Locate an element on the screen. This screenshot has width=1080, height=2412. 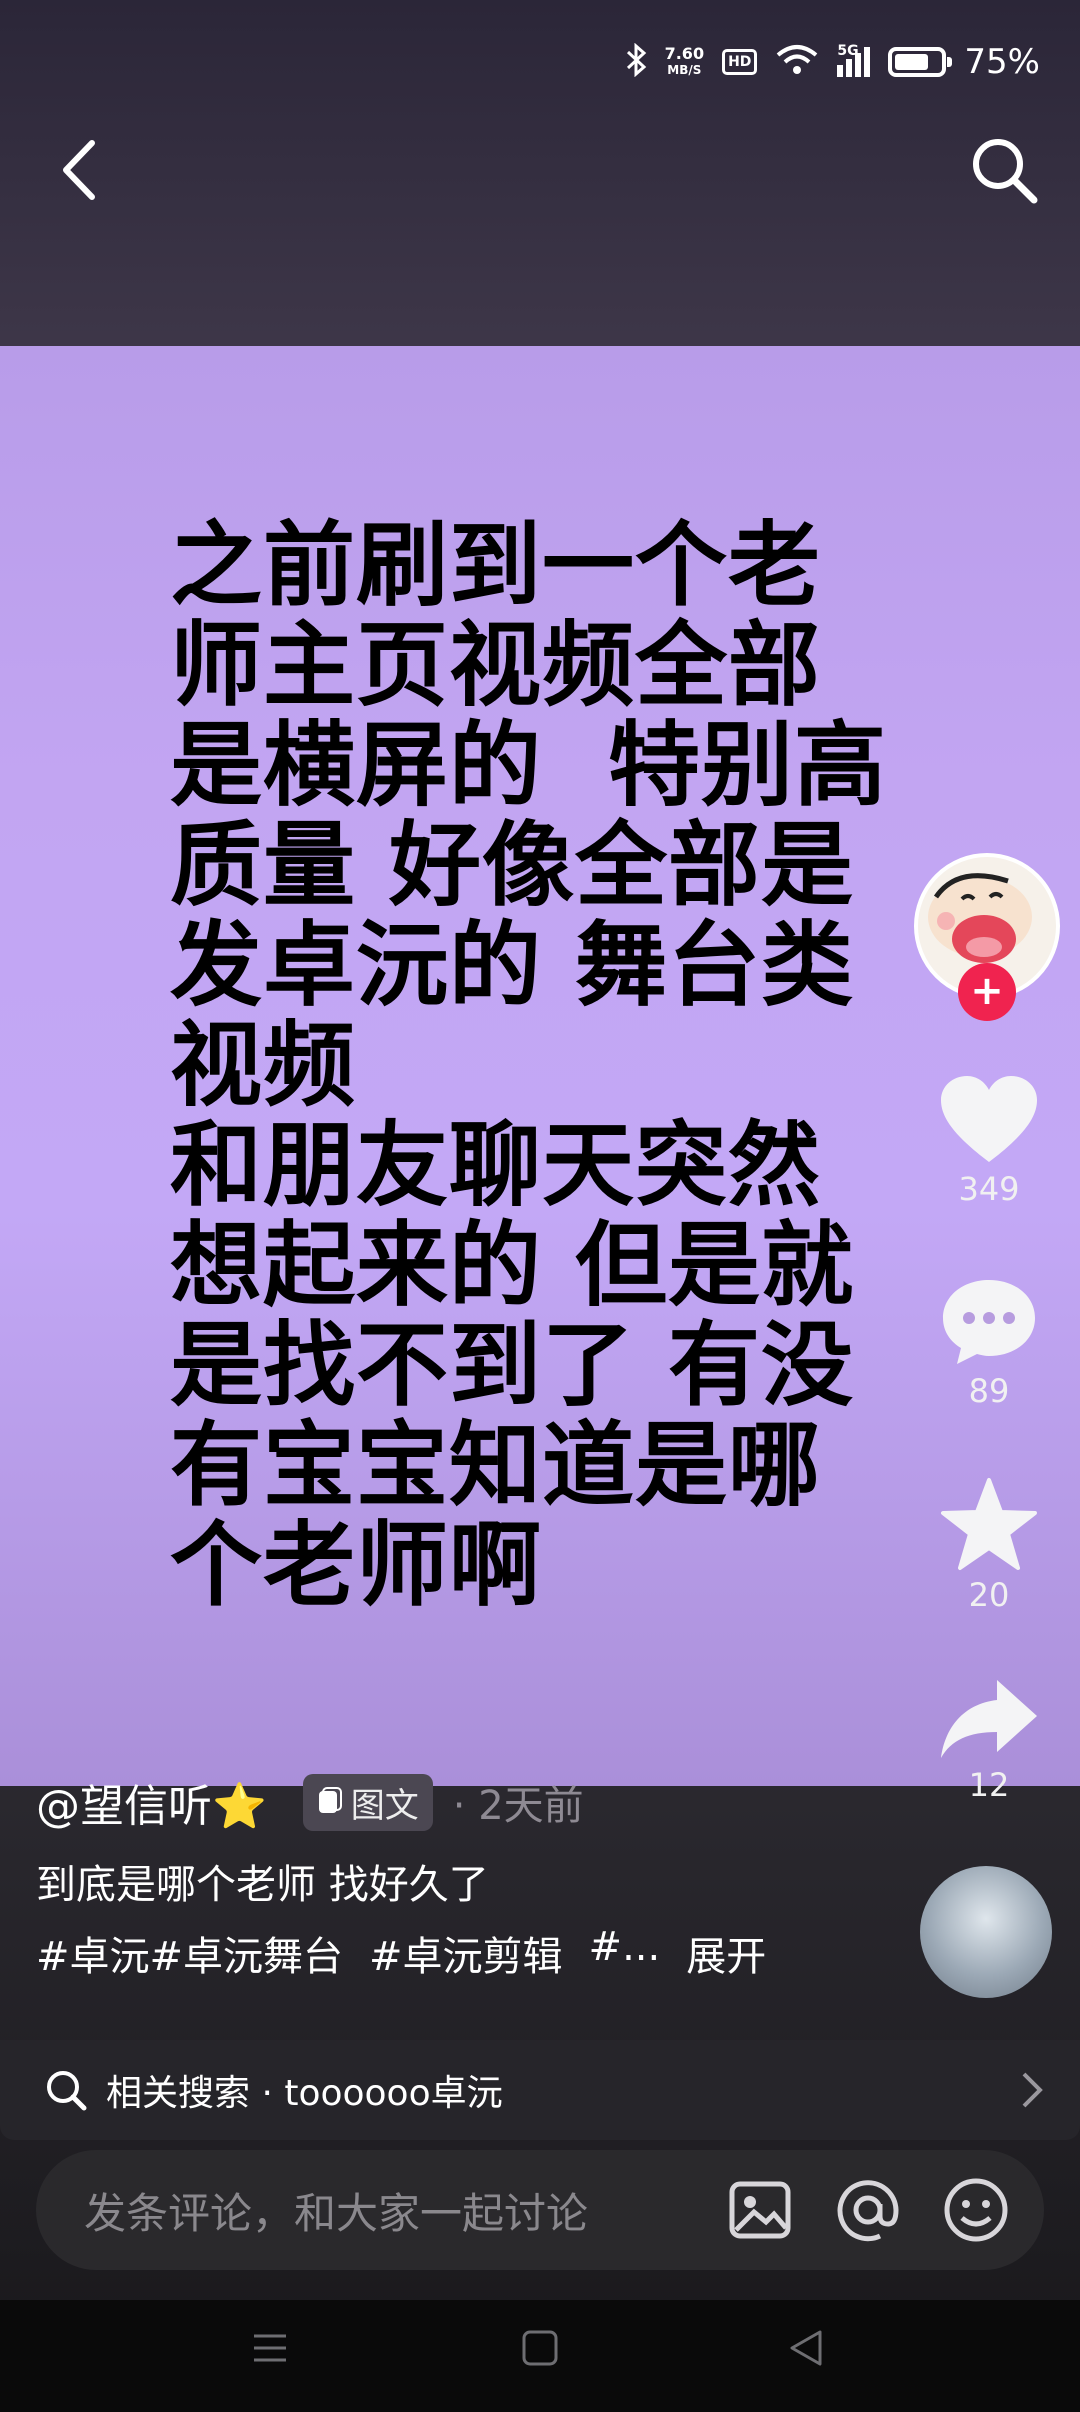
like-button: 349 is located at coordinates (989, 1141).